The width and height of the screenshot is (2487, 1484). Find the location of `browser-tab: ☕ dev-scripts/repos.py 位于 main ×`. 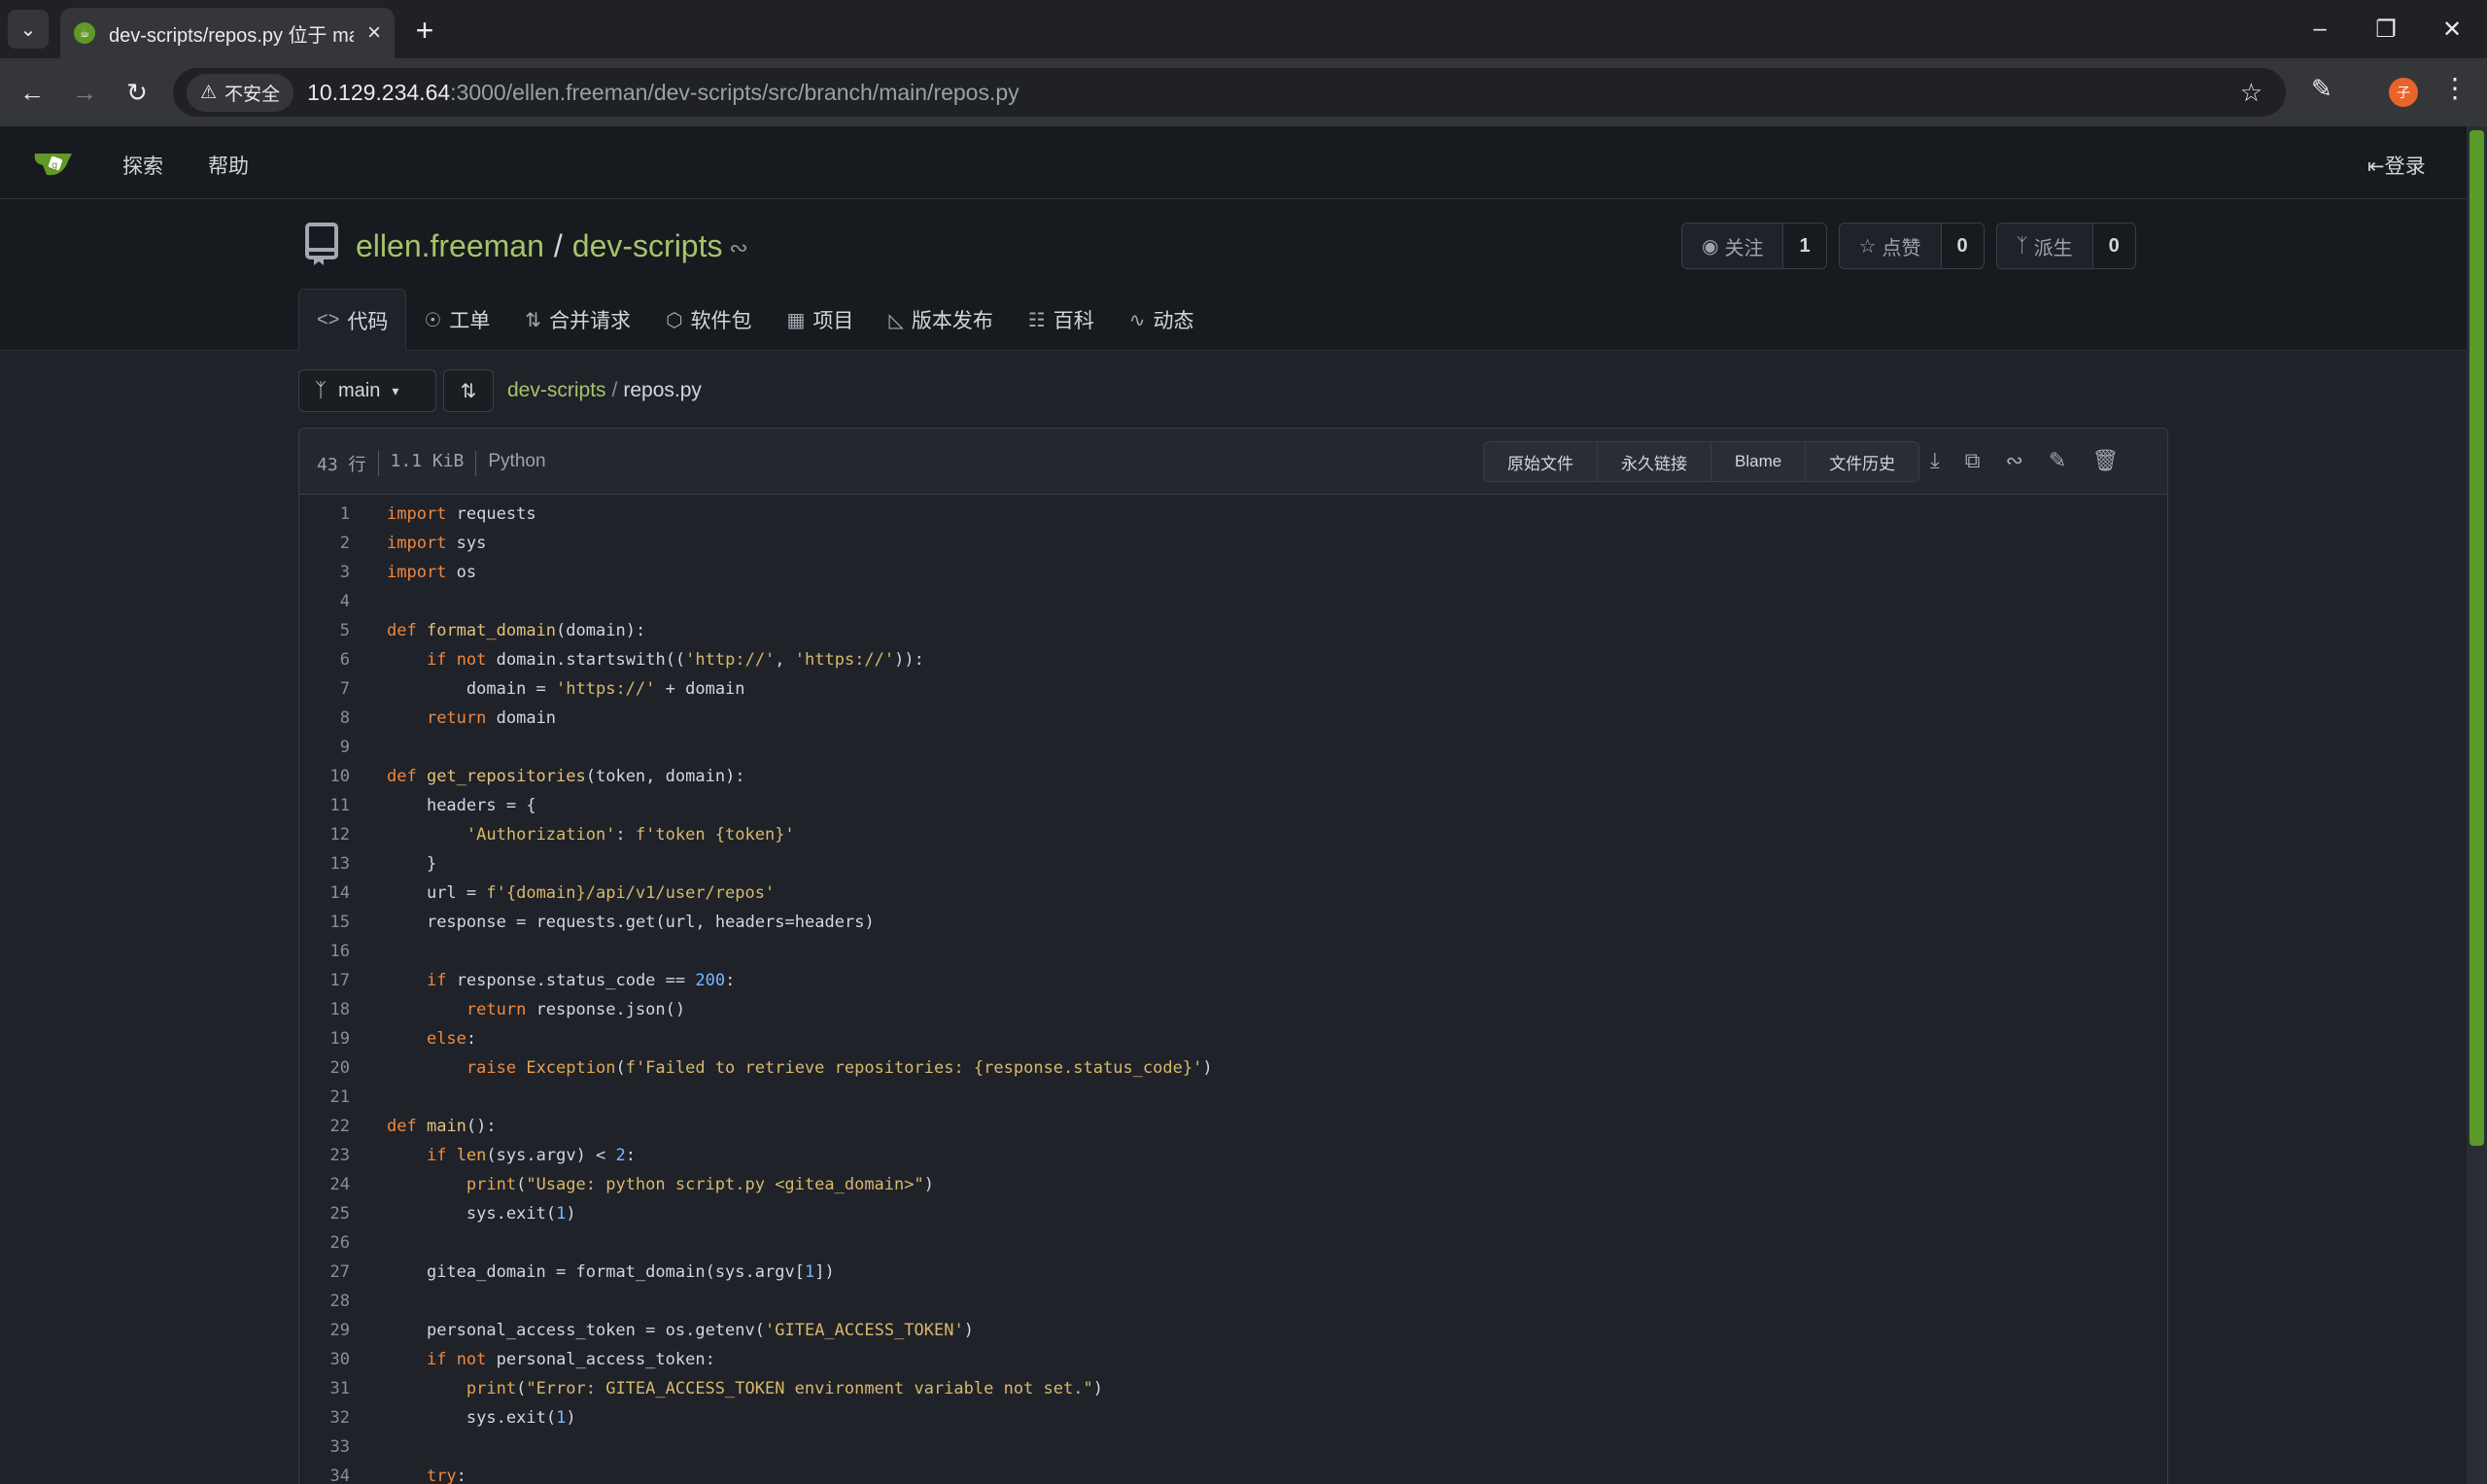

browser-tab: ☕ dev-scripts/repos.py 位于 main × is located at coordinates (227, 33).